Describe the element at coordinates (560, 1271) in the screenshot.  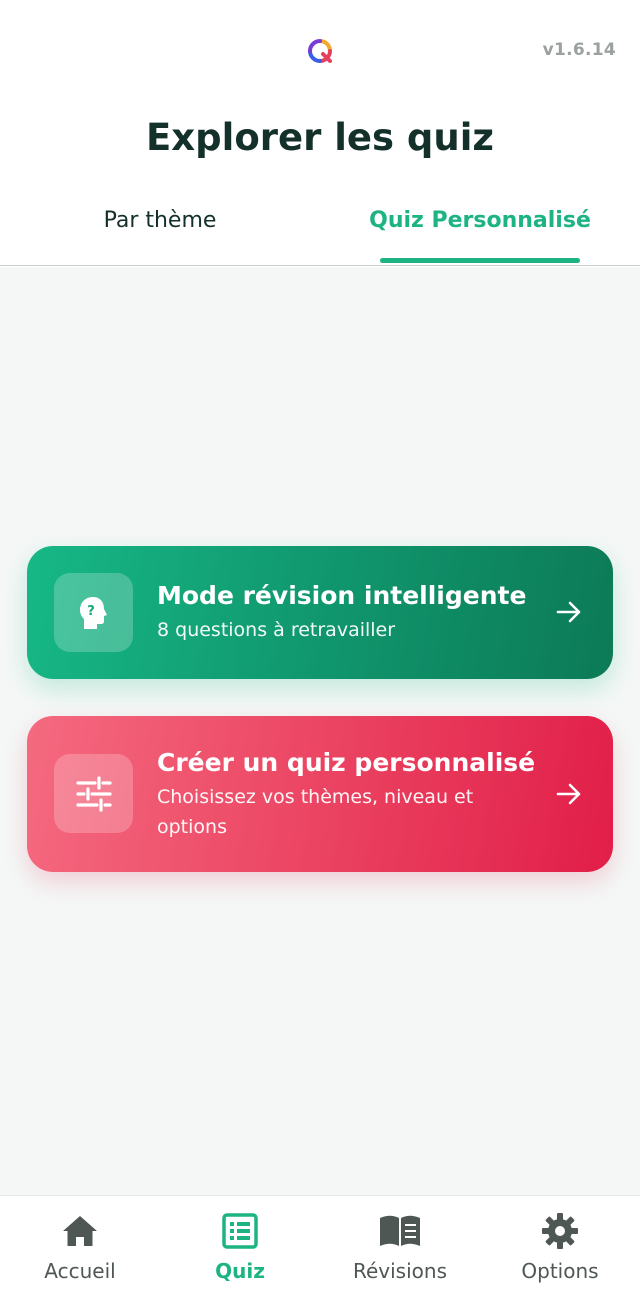
I see `nav-label: Options` at that location.